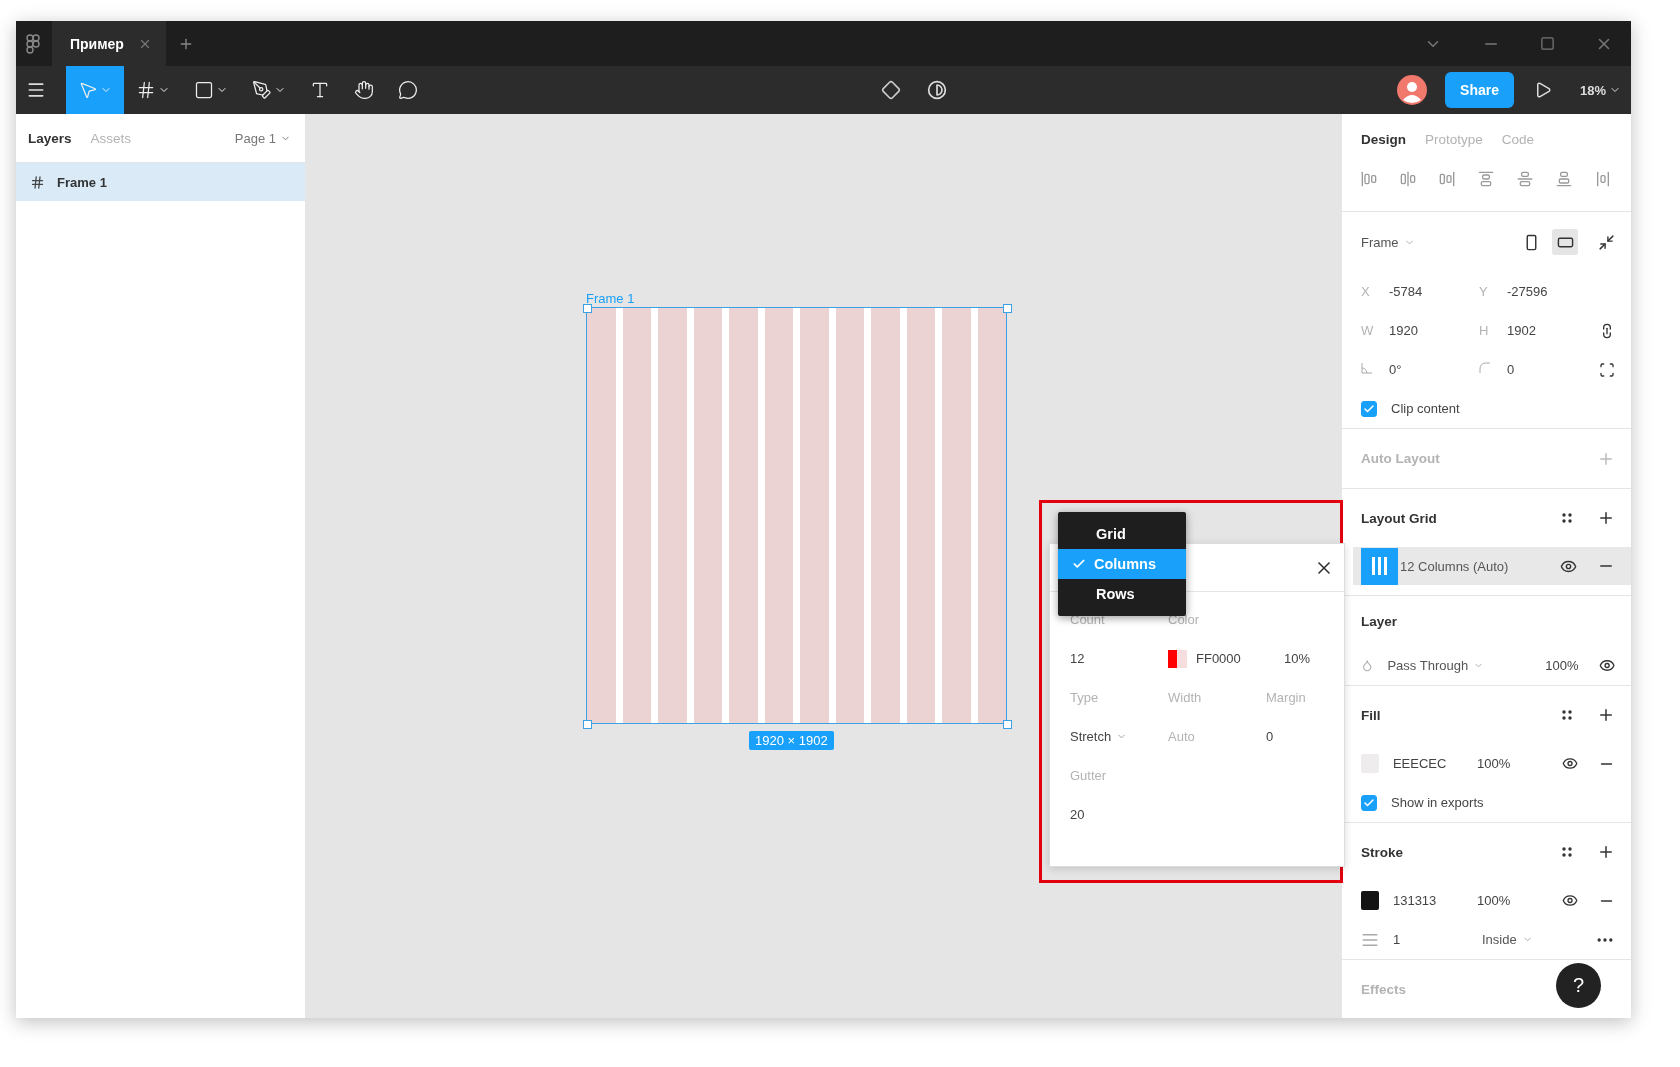 This screenshot has height=1067, width=1680. What do you see at coordinates (1185, 697) in the screenshot?
I see `field-label: Width` at bounding box center [1185, 697].